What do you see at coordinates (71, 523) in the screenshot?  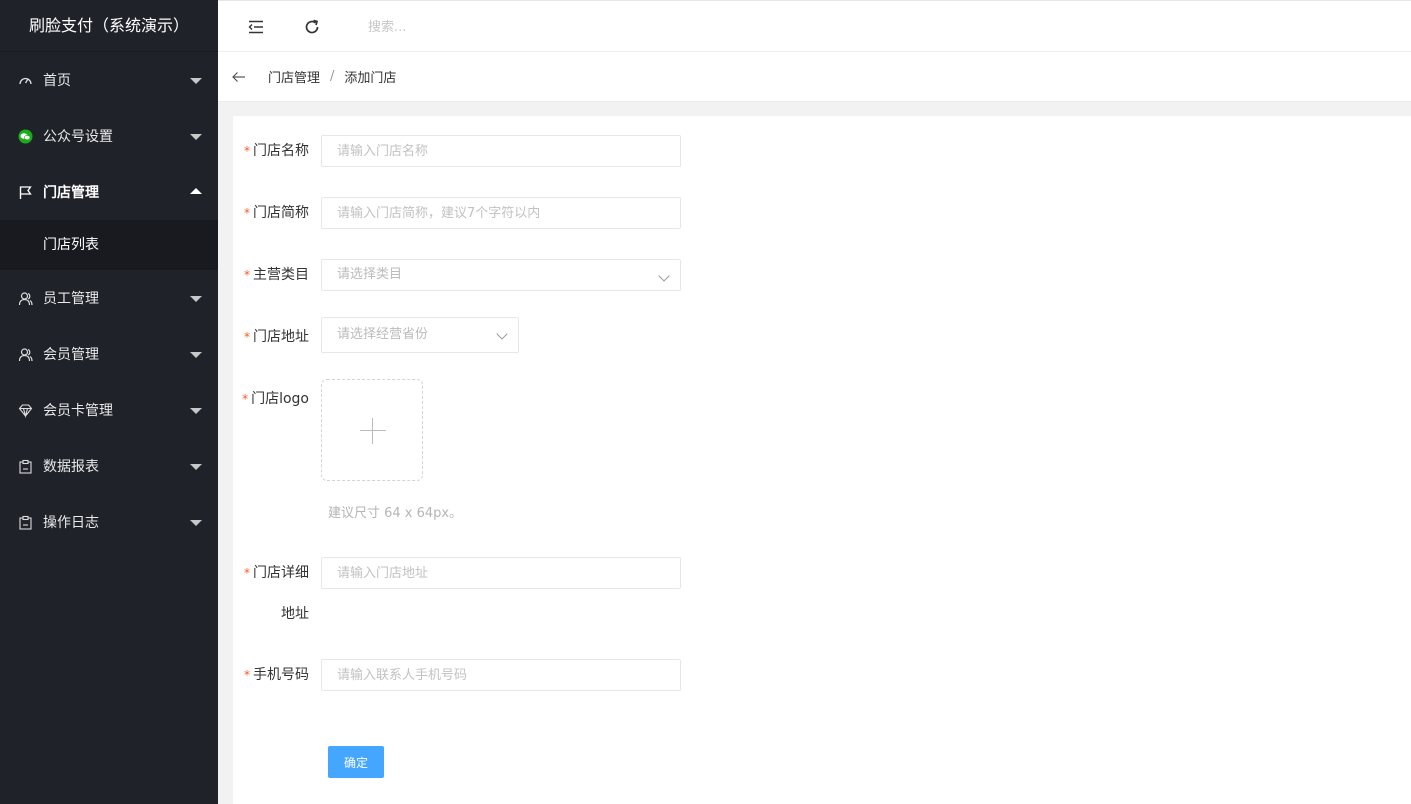 I see `sidebar-item-label: 操作日志` at bounding box center [71, 523].